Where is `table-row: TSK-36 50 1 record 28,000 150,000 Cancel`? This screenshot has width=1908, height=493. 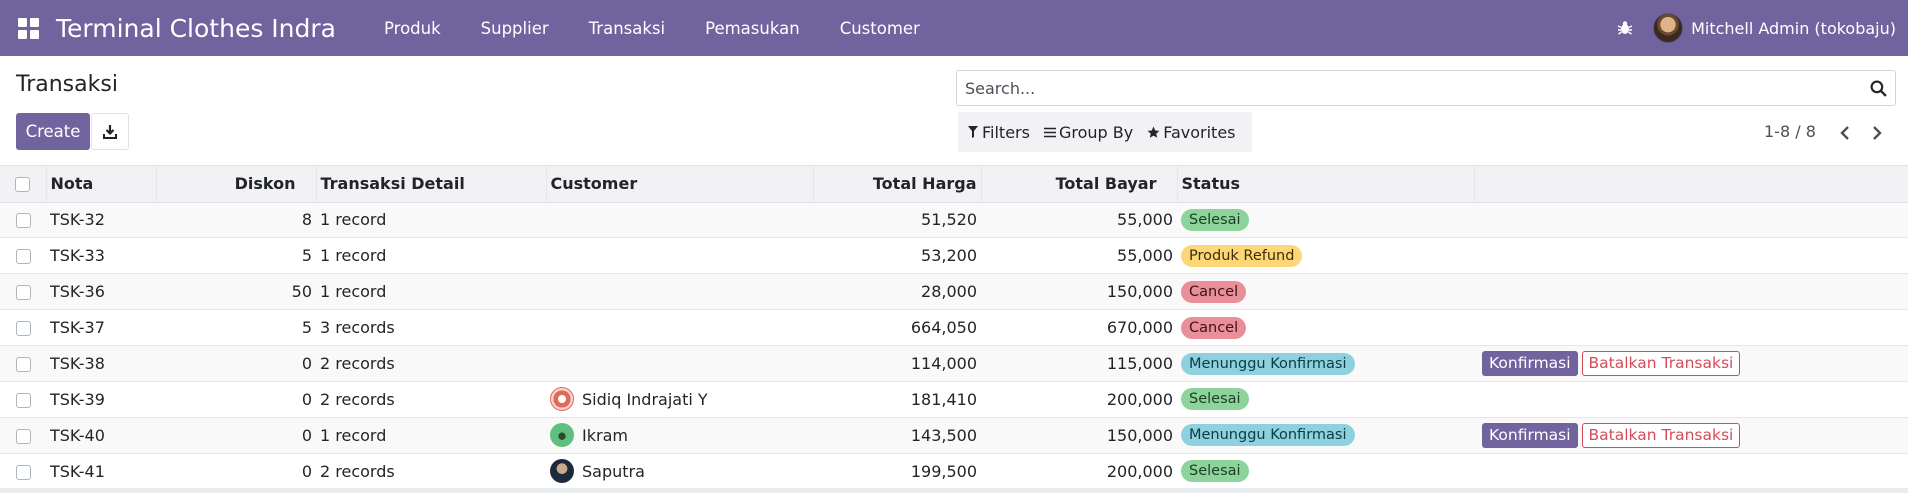 table-row: TSK-36 50 1 record 28,000 150,000 Cancel is located at coordinates (954, 291).